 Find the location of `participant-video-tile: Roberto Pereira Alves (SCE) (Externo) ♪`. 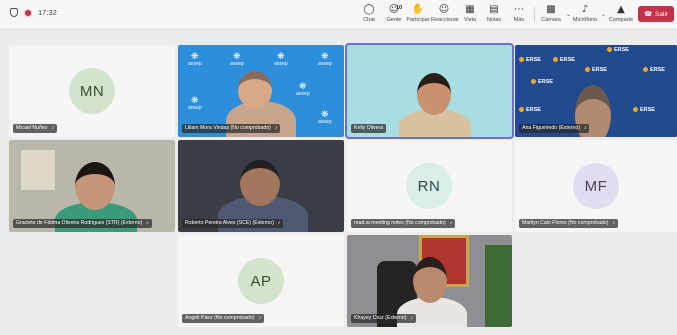

participant-video-tile: Roberto Pereira Alves (SCE) (Externo) ♪ is located at coordinates (261, 186).